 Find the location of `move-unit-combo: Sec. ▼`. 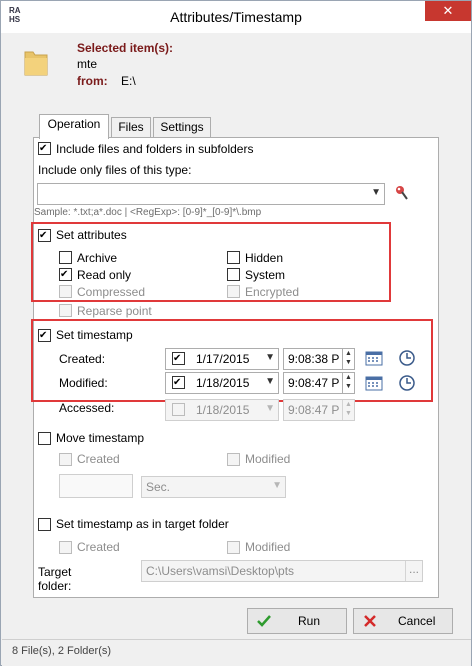

move-unit-combo: Sec. ▼ is located at coordinates (213, 487).